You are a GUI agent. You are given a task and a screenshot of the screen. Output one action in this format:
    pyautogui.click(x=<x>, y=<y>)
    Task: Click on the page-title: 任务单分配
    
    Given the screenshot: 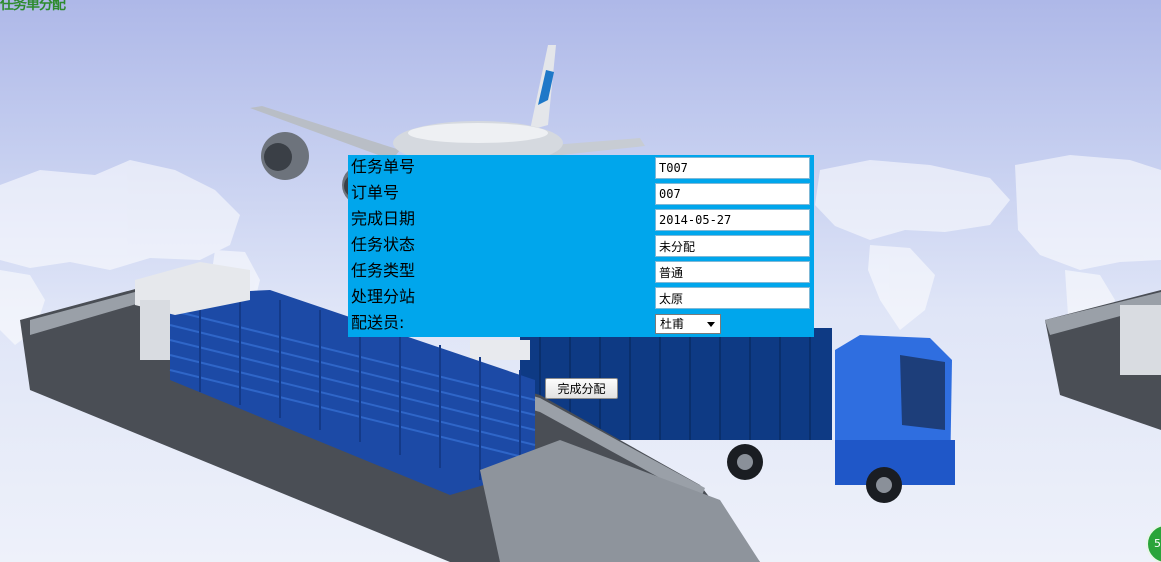 What is the action you would take?
    pyautogui.click(x=33, y=6)
    